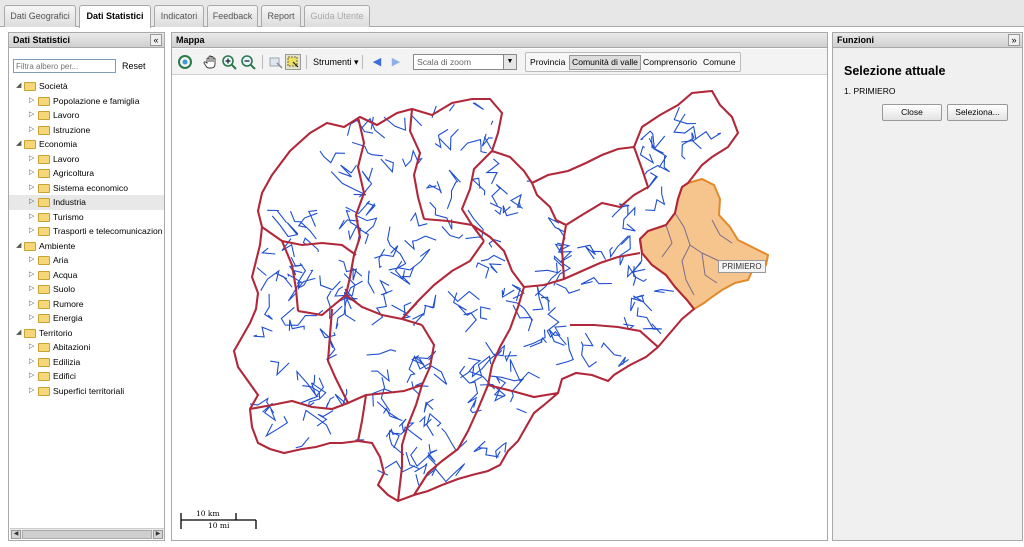 This screenshot has width=1024, height=547. What do you see at coordinates (336, 62) in the screenshot?
I see `strumenti-menu-button: Strumenti ▾` at bounding box center [336, 62].